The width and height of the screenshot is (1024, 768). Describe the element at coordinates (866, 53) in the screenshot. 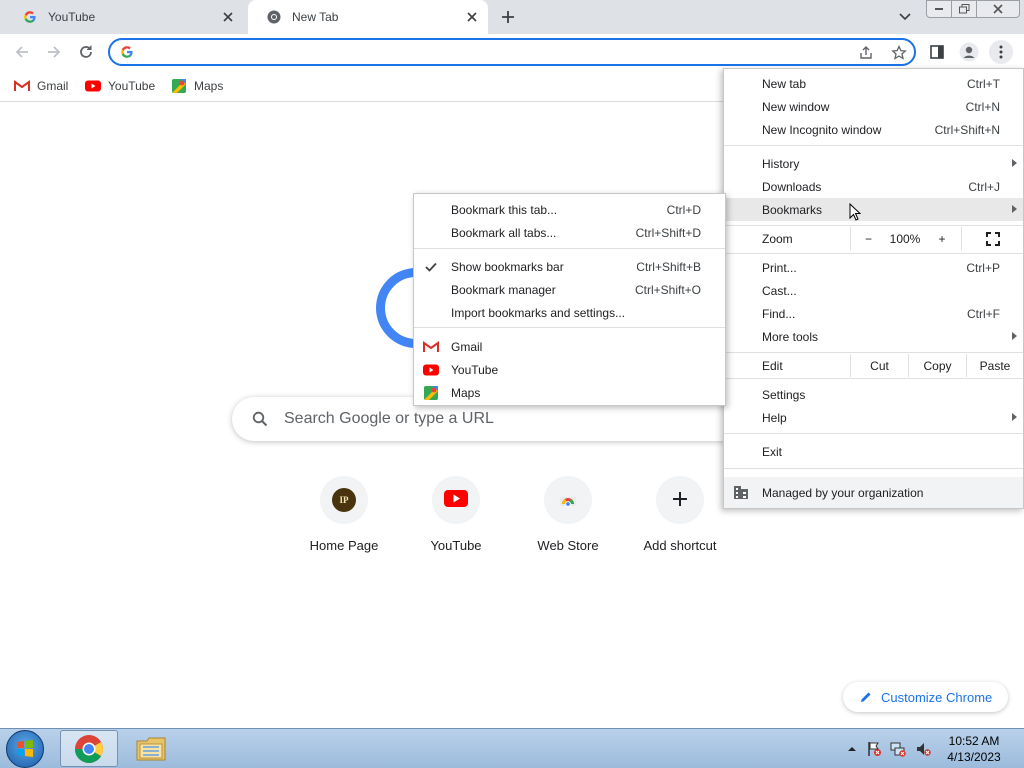

I see `share-icon` at that location.